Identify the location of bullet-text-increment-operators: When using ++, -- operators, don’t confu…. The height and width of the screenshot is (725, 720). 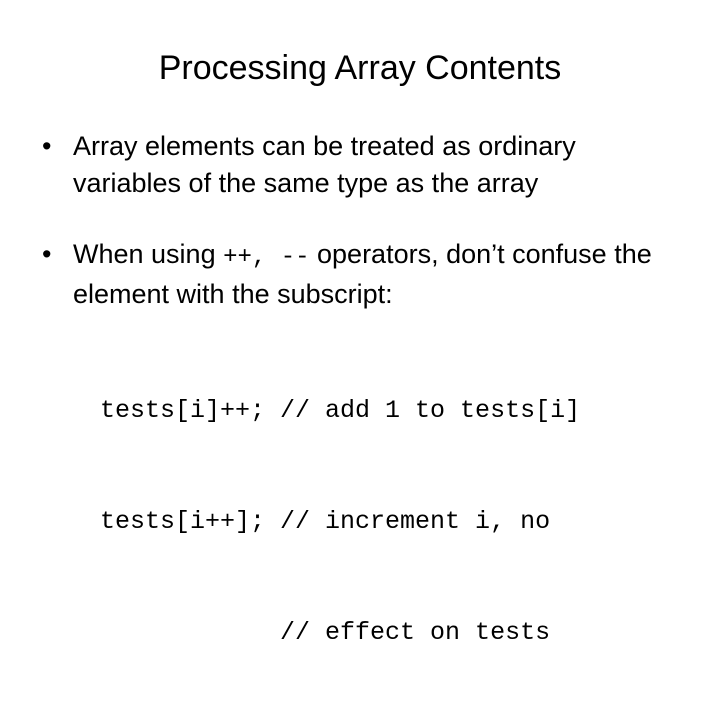
(380, 274).